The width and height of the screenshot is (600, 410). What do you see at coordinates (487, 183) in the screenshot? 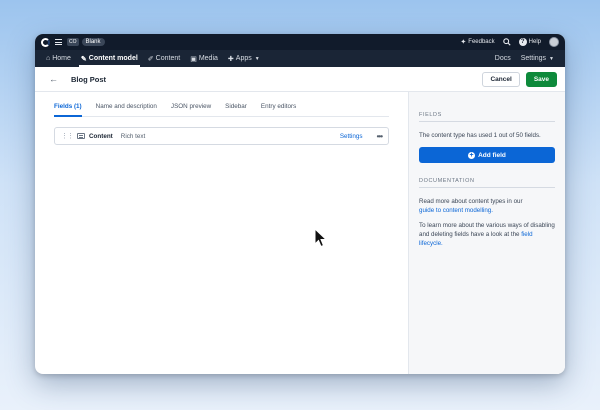
I see `documentation-heading: DOCUMENTATION` at bounding box center [487, 183].